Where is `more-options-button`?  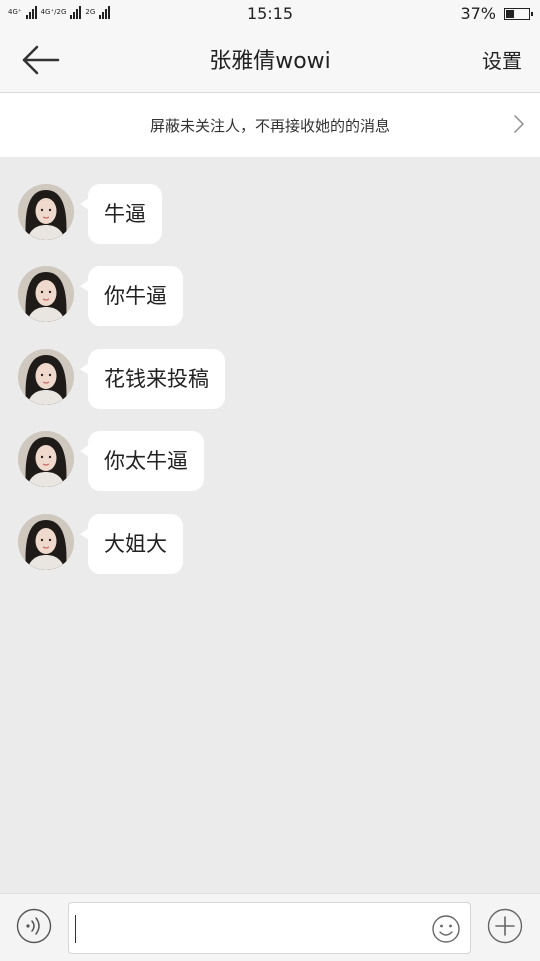 more-options-button is located at coordinates (505, 926).